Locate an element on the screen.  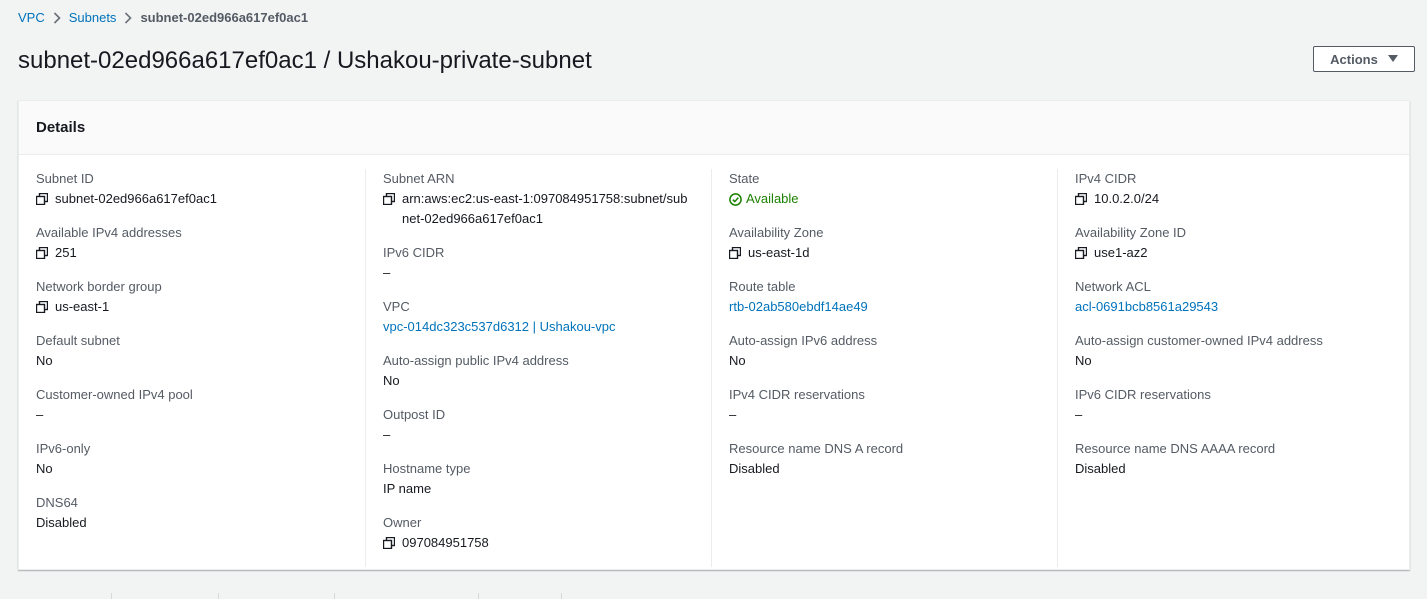
field-label: Available IPv4 addresses is located at coordinates (109, 232).